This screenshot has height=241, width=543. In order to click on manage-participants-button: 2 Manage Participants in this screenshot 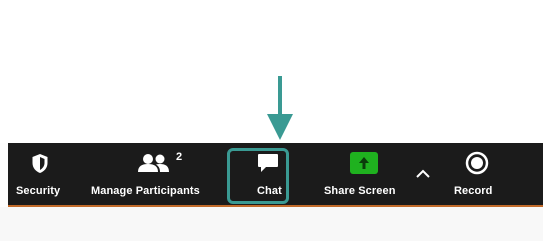, I will do `click(156, 174)`.